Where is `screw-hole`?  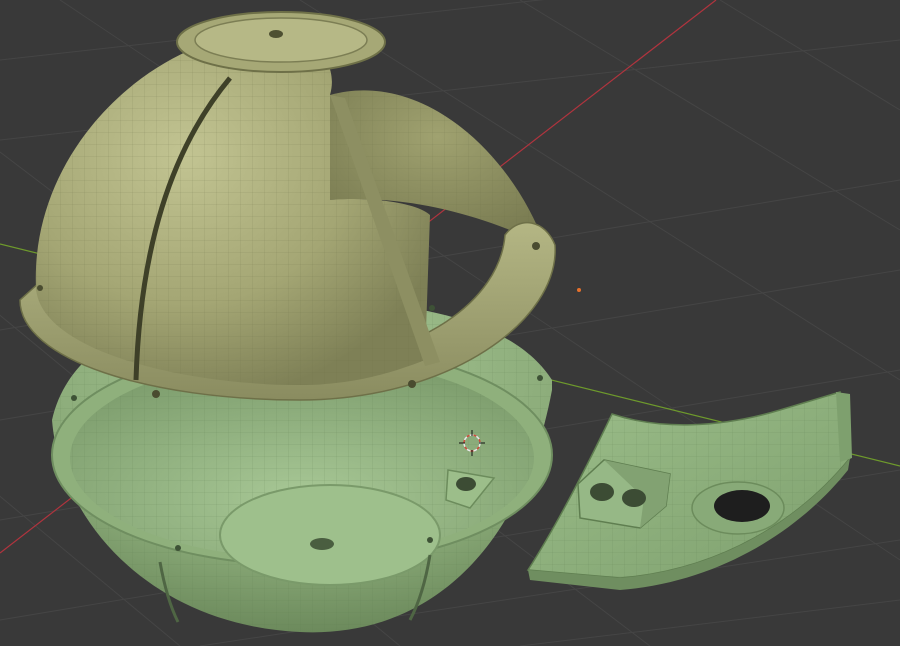
screw-hole is located at coordinates (322, 544).